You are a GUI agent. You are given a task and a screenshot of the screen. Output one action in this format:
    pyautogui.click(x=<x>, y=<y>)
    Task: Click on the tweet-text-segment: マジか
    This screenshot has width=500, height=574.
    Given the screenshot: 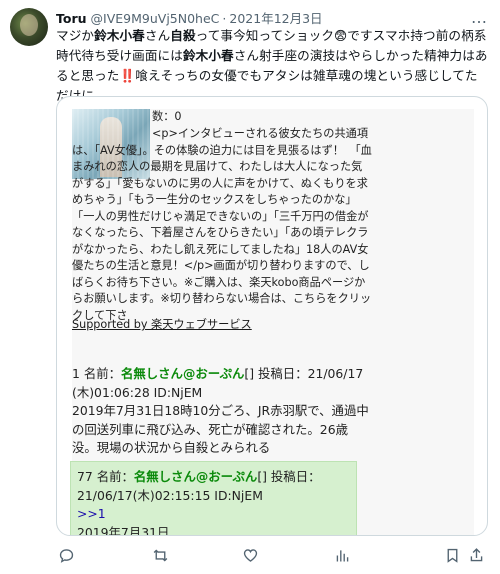 What is the action you would take?
    pyautogui.click(x=75, y=35)
    